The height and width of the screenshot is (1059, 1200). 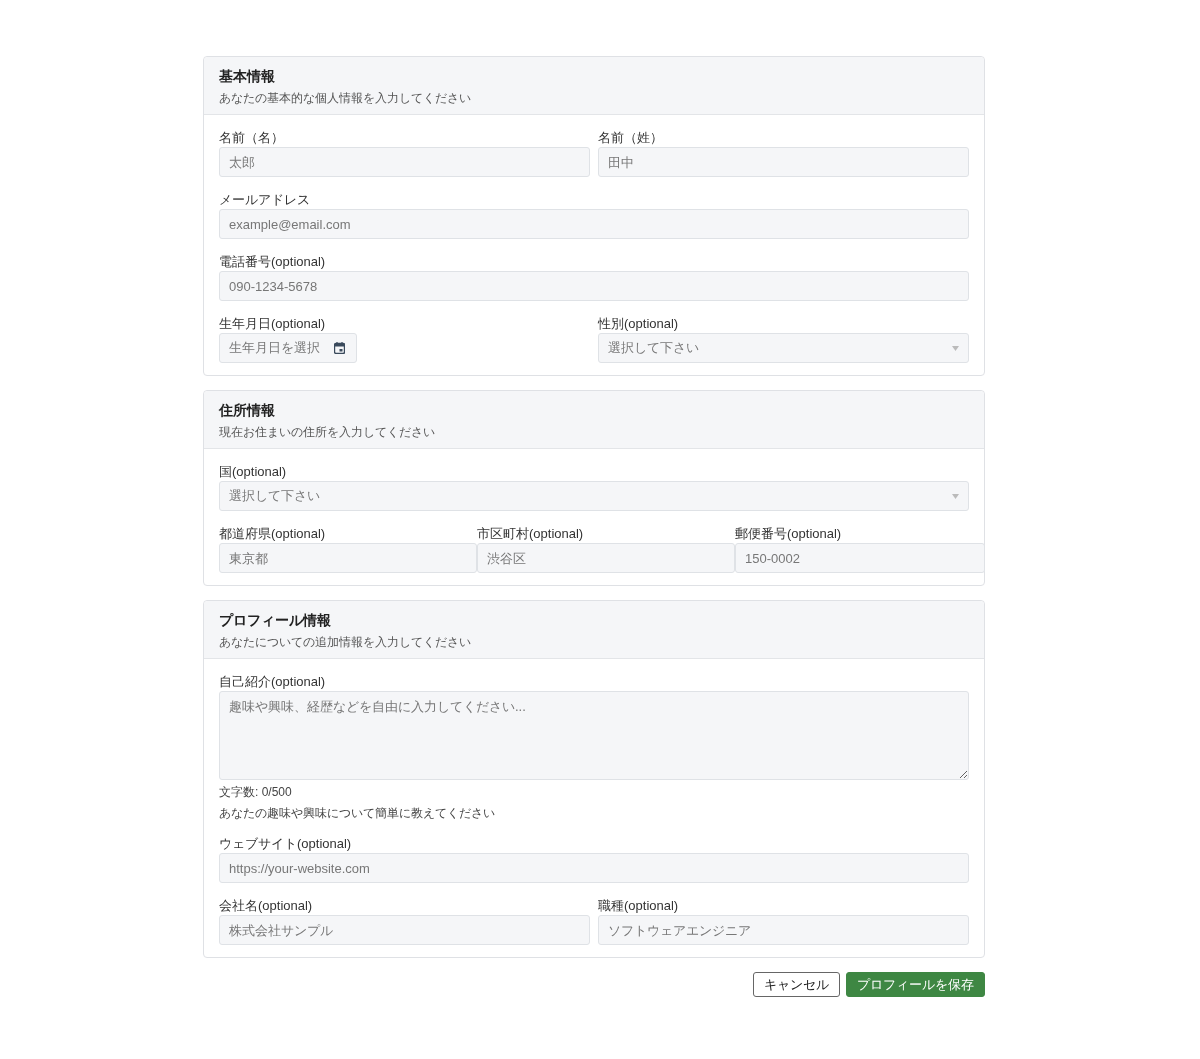 I want to click on section-title: プロフィール情報, so click(x=275, y=620).